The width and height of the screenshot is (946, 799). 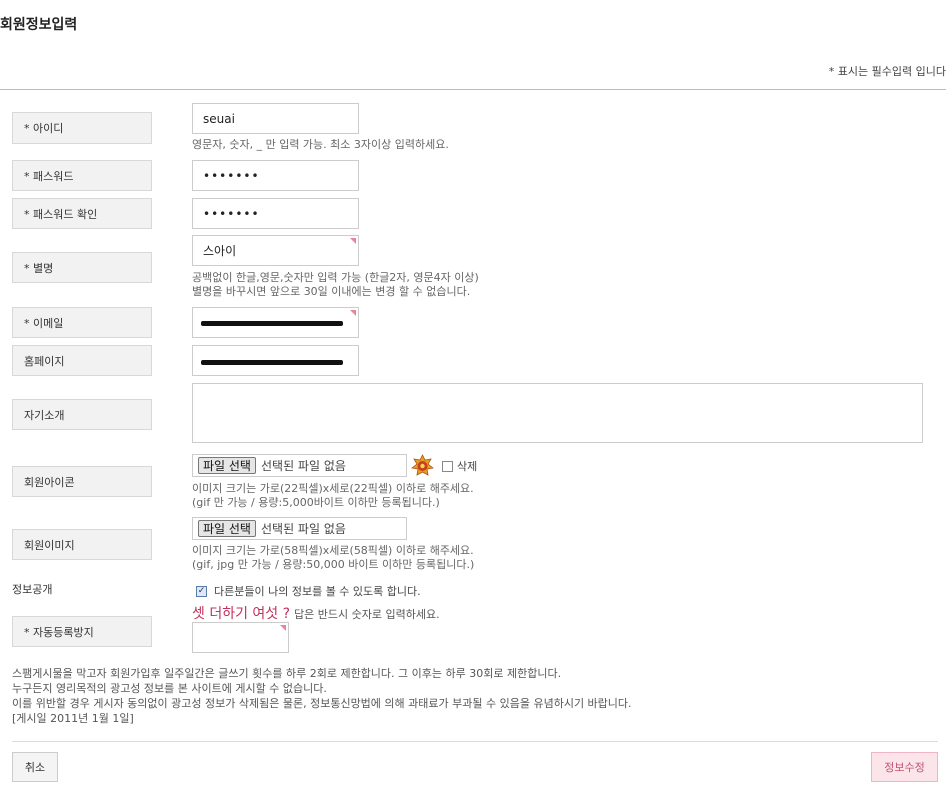 What do you see at coordinates (82, 267) in the screenshot?
I see `nickname-label: * 별명` at bounding box center [82, 267].